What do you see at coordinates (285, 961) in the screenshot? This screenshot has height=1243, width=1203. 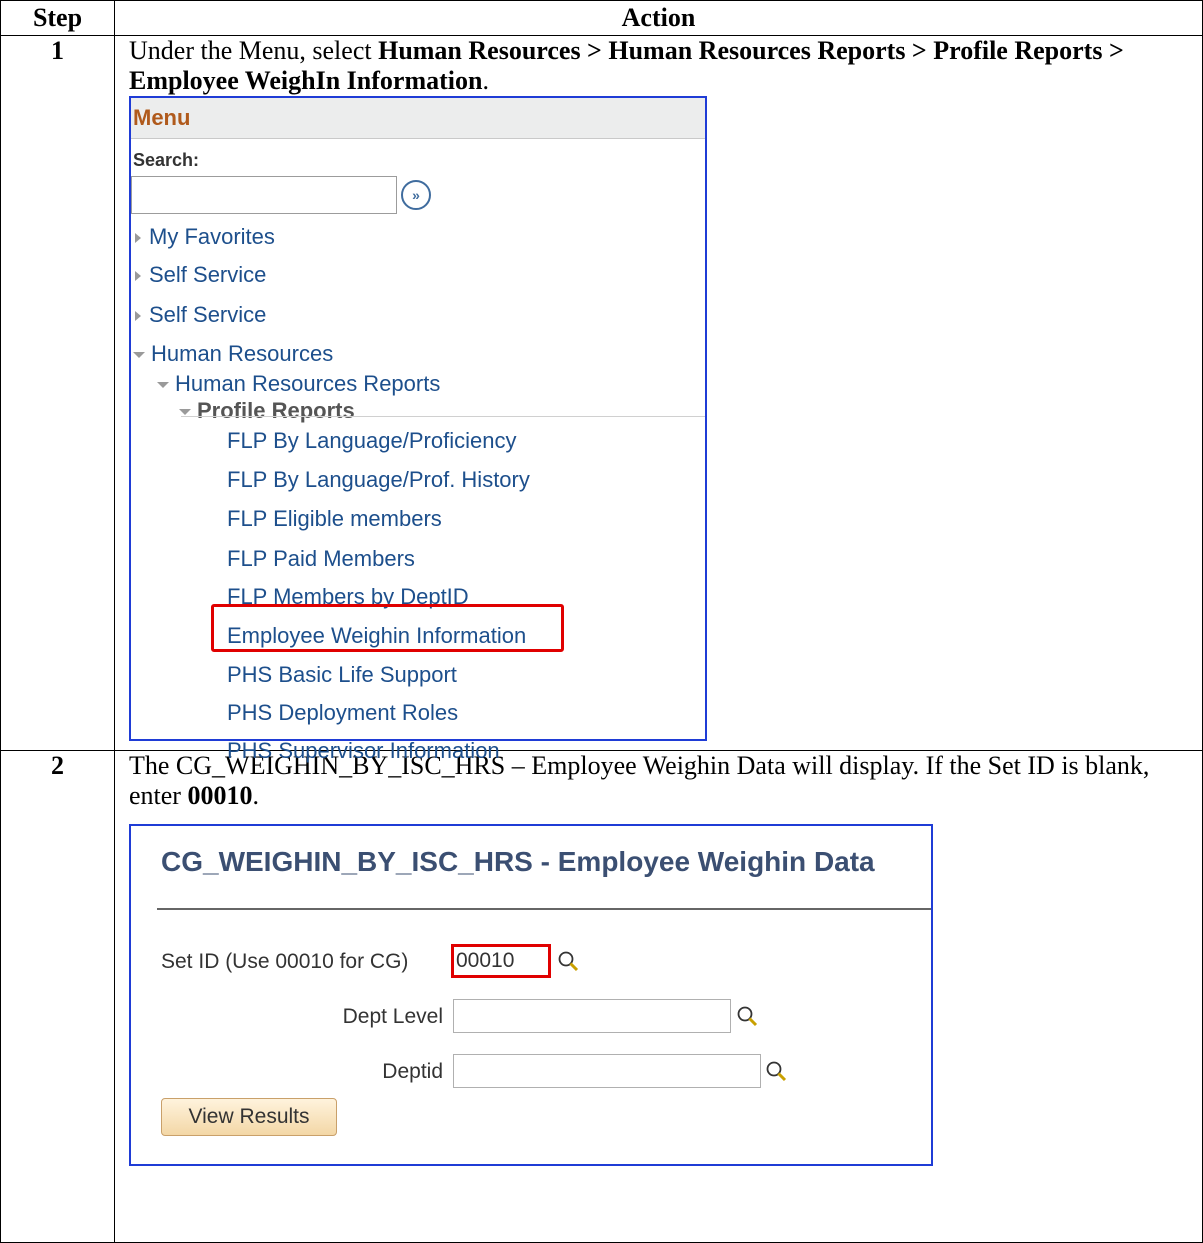 I see `setid-label: Set ID (Use 00010 for CG)` at bounding box center [285, 961].